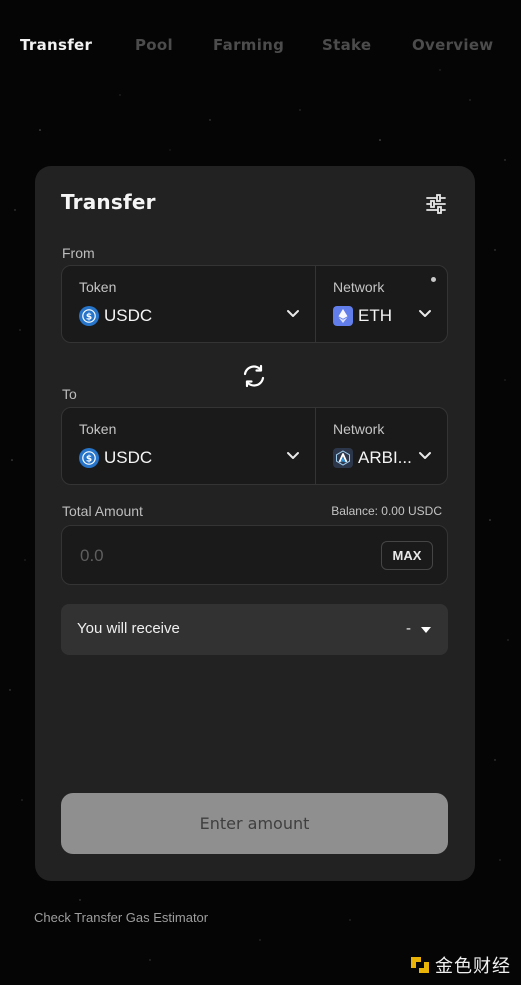 The height and width of the screenshot is (985, 521). I want to click on from-network-caption: Network, so click(359, 287).